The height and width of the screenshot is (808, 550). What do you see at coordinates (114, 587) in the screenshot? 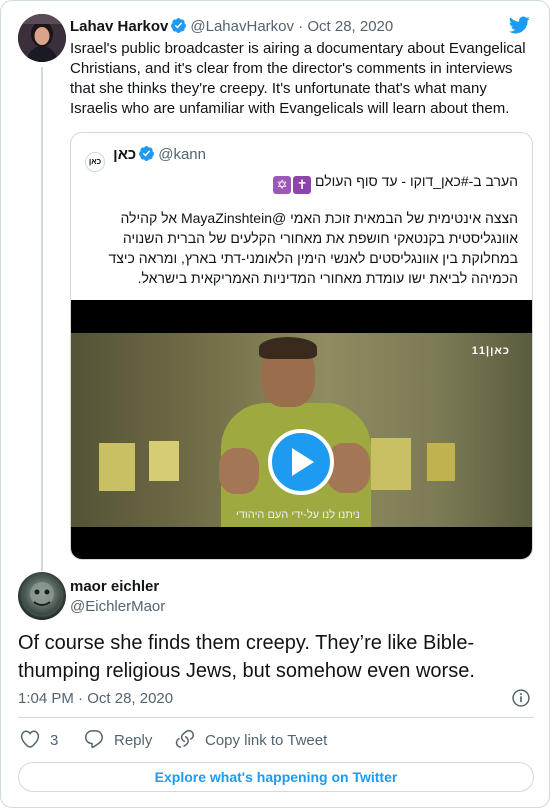
I see `reply-display-name: maor eichler` at bounding box center [114, 587].